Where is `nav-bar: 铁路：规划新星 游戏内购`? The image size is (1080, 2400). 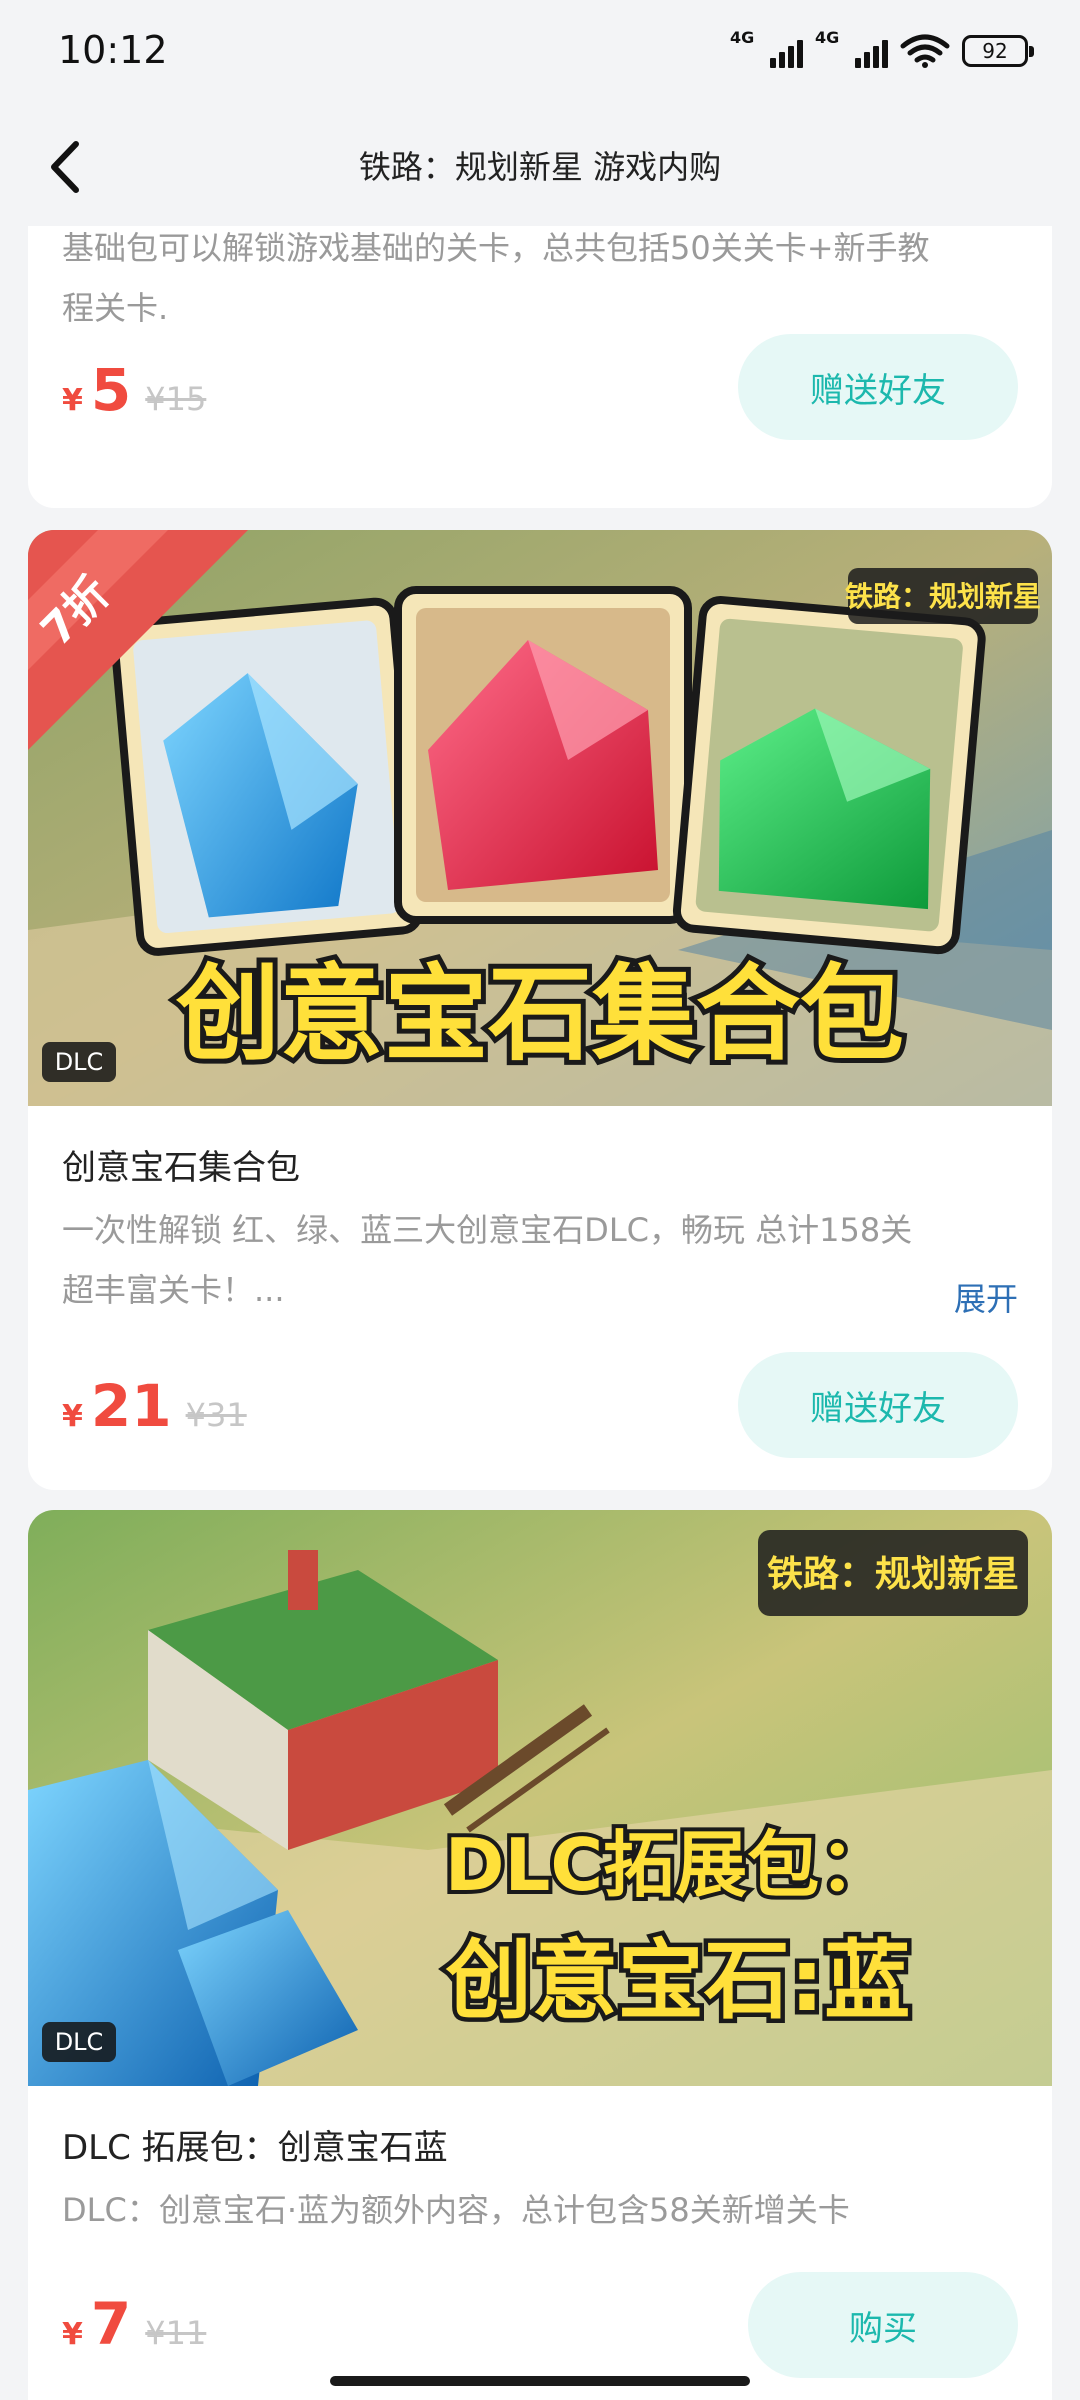 nav-bar: 铁路：规划新星 游戏内购 is located at coordinates (540, 168).